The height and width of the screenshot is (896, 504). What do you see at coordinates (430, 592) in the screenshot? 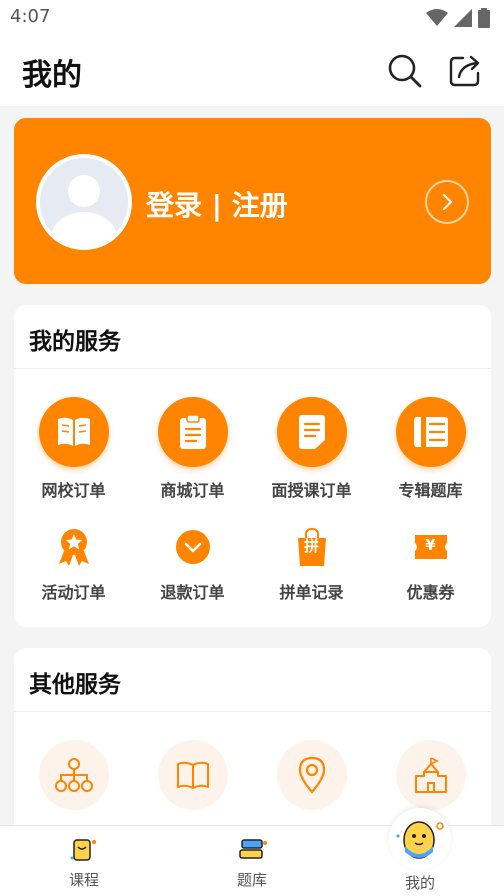
I see `service-label: 优惠券` at bounding box center [430, 592].